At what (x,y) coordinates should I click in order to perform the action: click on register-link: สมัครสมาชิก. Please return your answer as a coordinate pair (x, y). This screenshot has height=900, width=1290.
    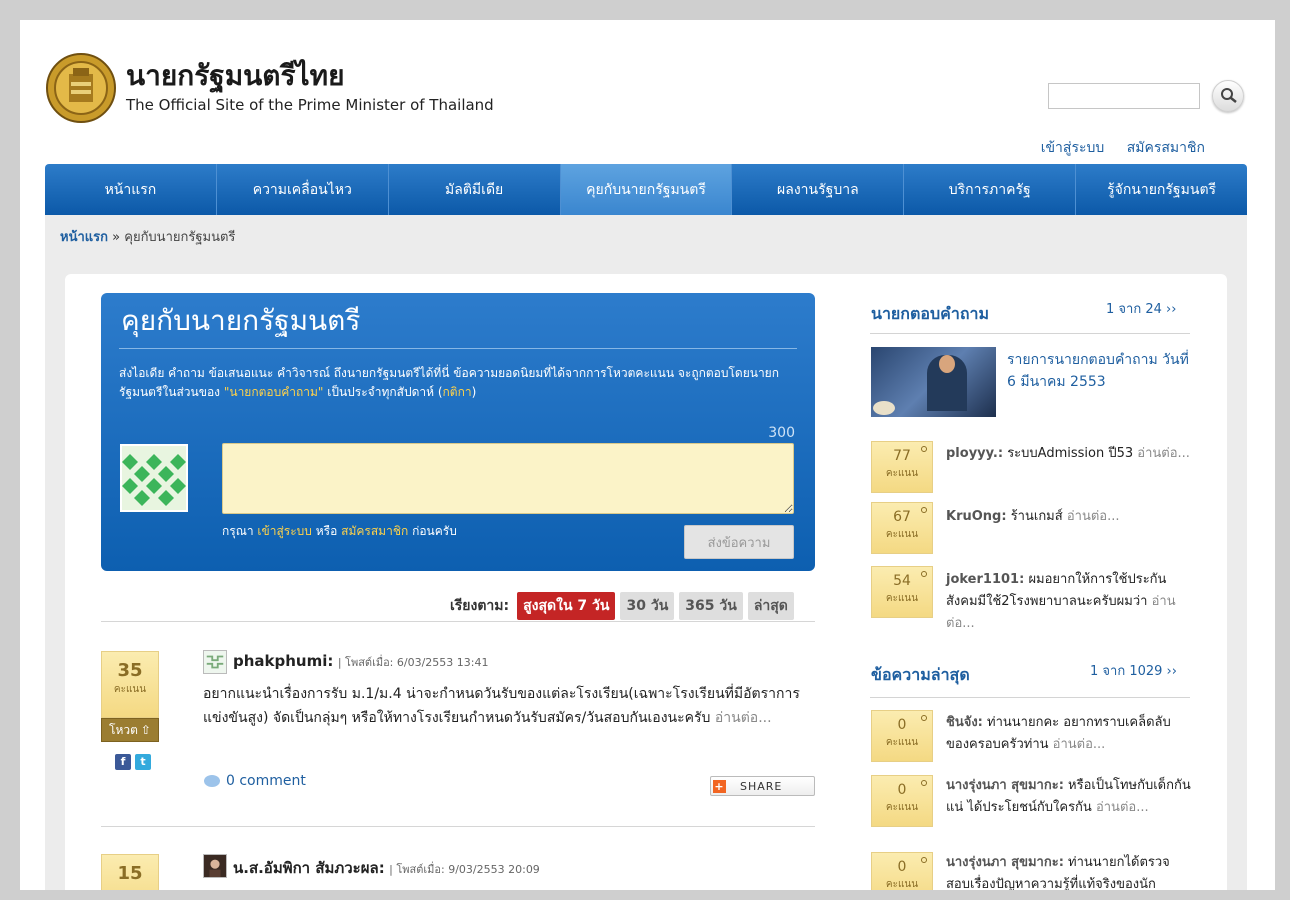
    Looking at the image, I should click on (1166, 148).